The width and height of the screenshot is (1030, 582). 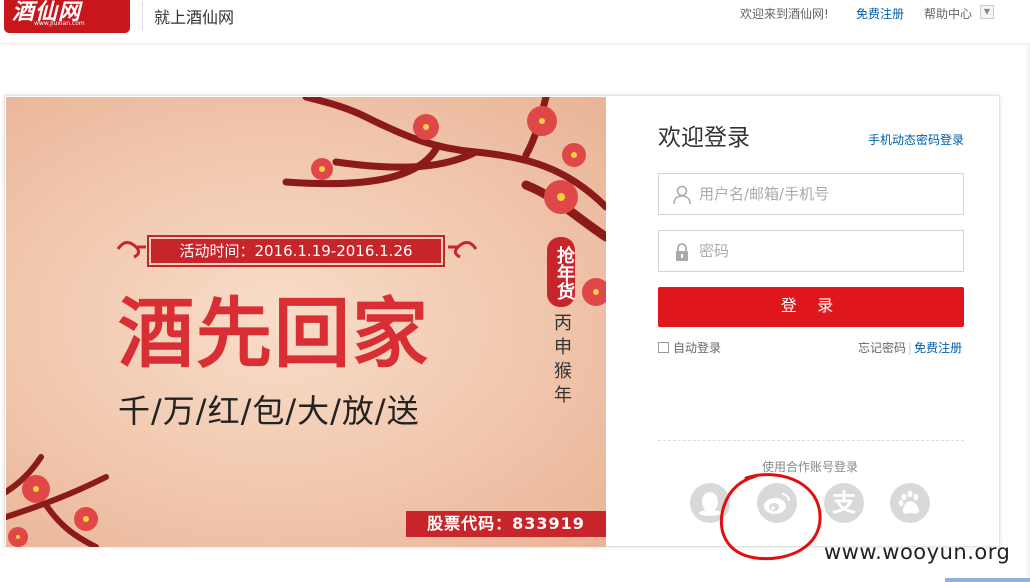 I want to click on logo-url: www.Jiuxian.com, so click(x=59, y=23).